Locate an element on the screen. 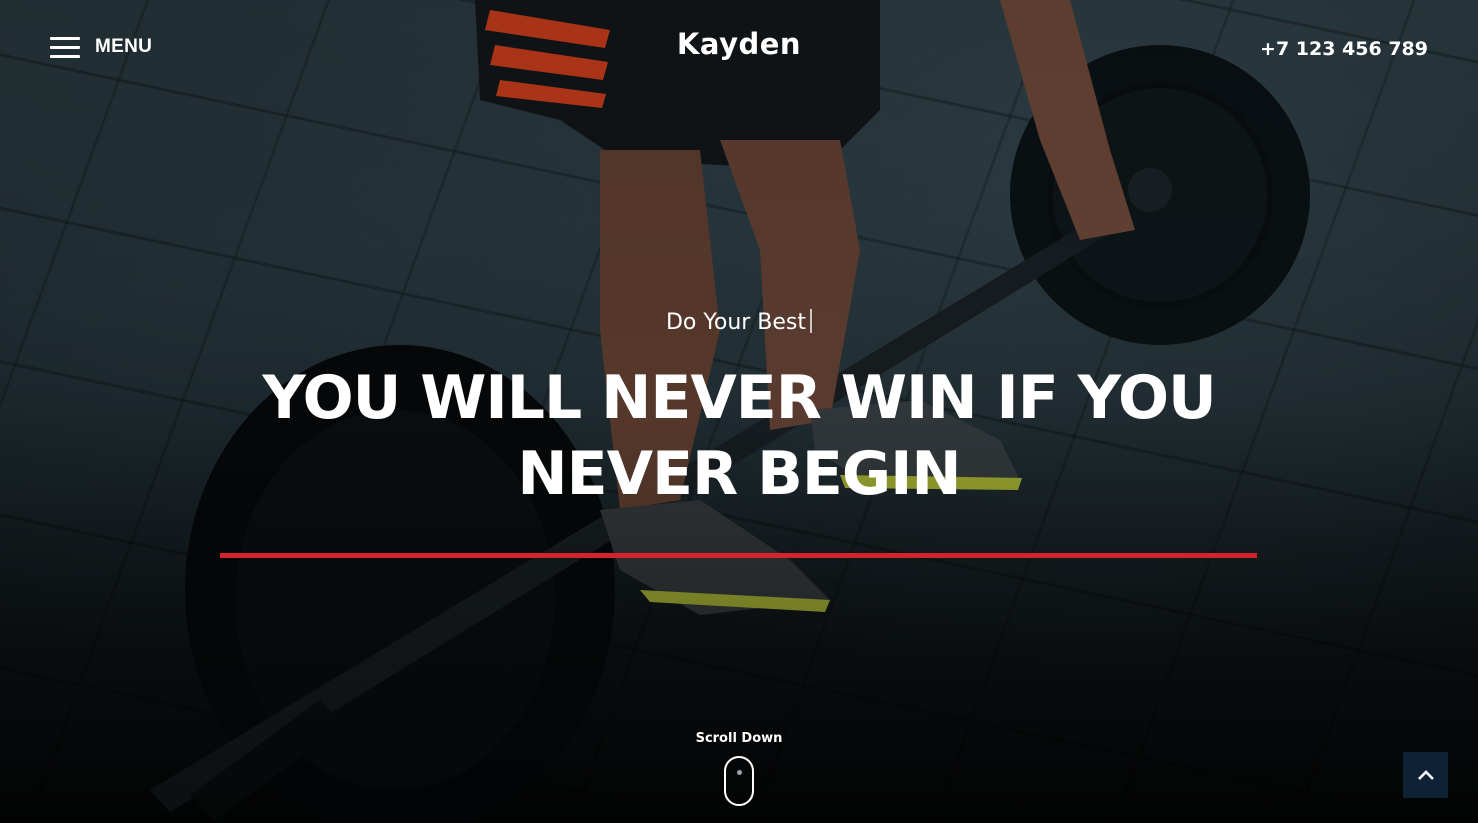  phone-number: +7 123 456 789 is located at coordinates (1344, 49).